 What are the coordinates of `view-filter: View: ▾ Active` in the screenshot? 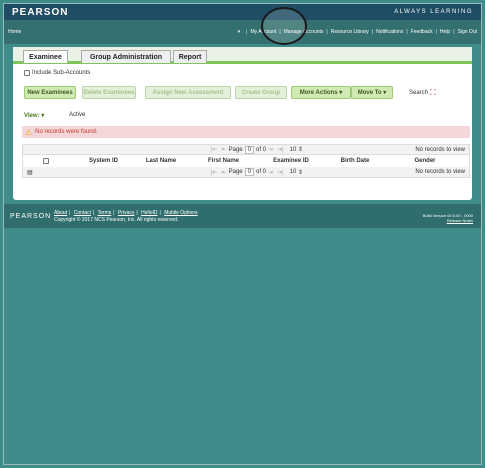 It's located at (54, 115).